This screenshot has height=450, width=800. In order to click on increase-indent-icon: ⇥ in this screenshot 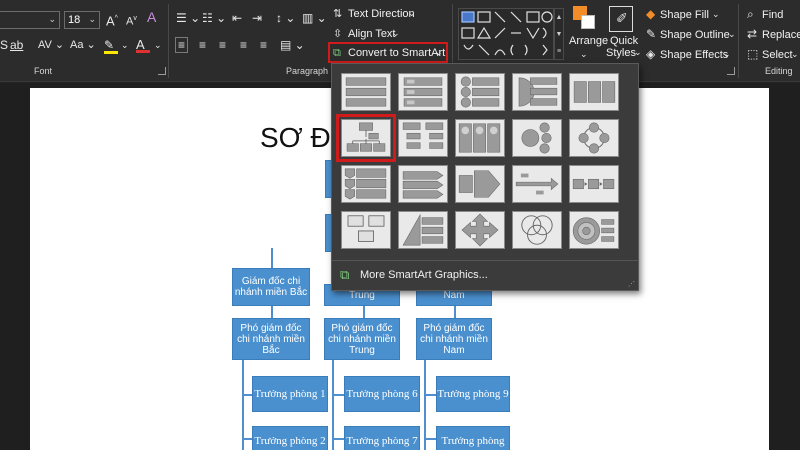, I will do `click(257, 18)`.